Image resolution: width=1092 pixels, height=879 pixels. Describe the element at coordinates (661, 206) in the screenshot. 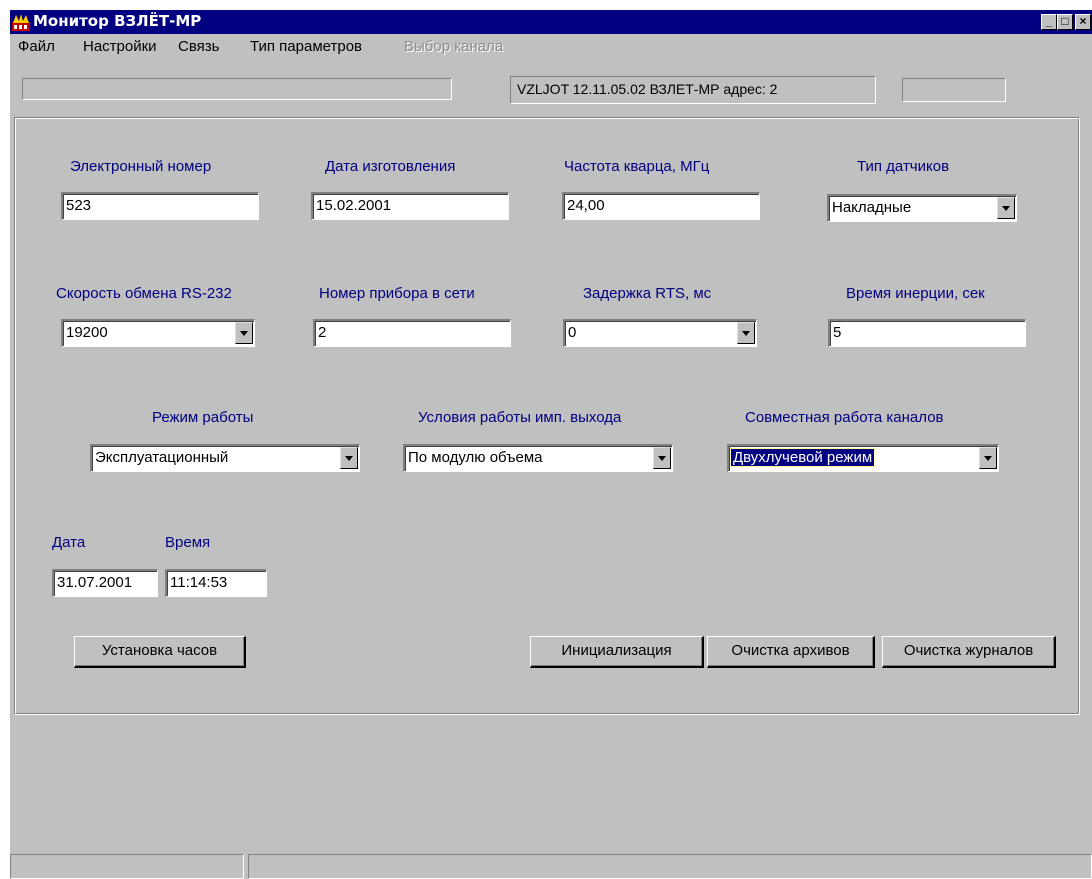

I see `quartz-input: 24,00` at that location.